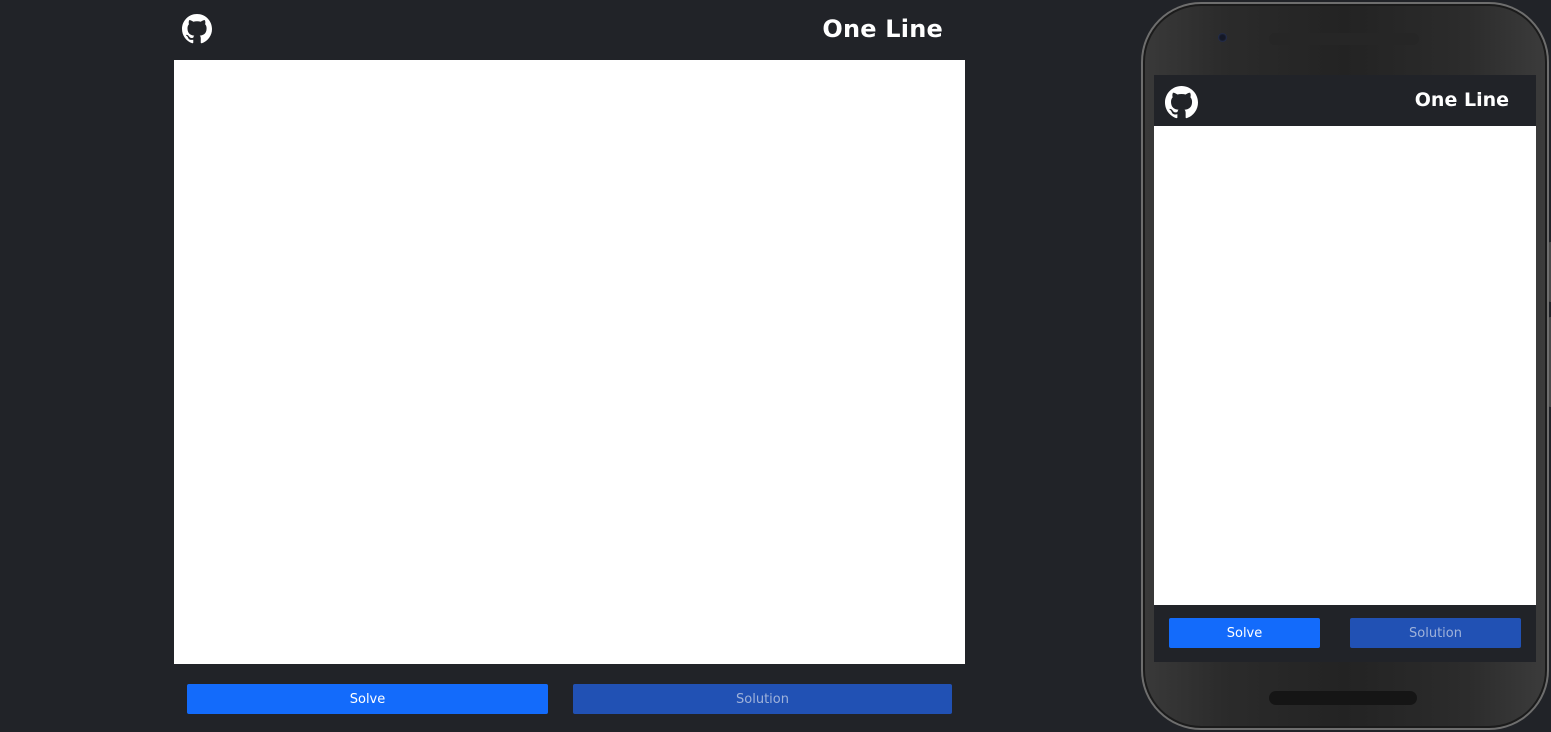  I want to click on mobile-page-title: One Line, so click(1461, 100).